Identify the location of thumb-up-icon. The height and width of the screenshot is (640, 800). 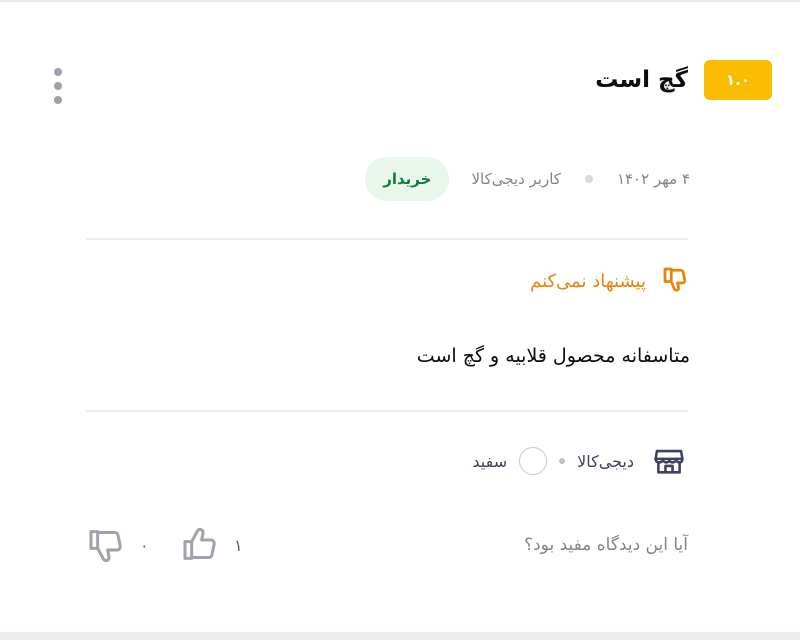
(200, 545).